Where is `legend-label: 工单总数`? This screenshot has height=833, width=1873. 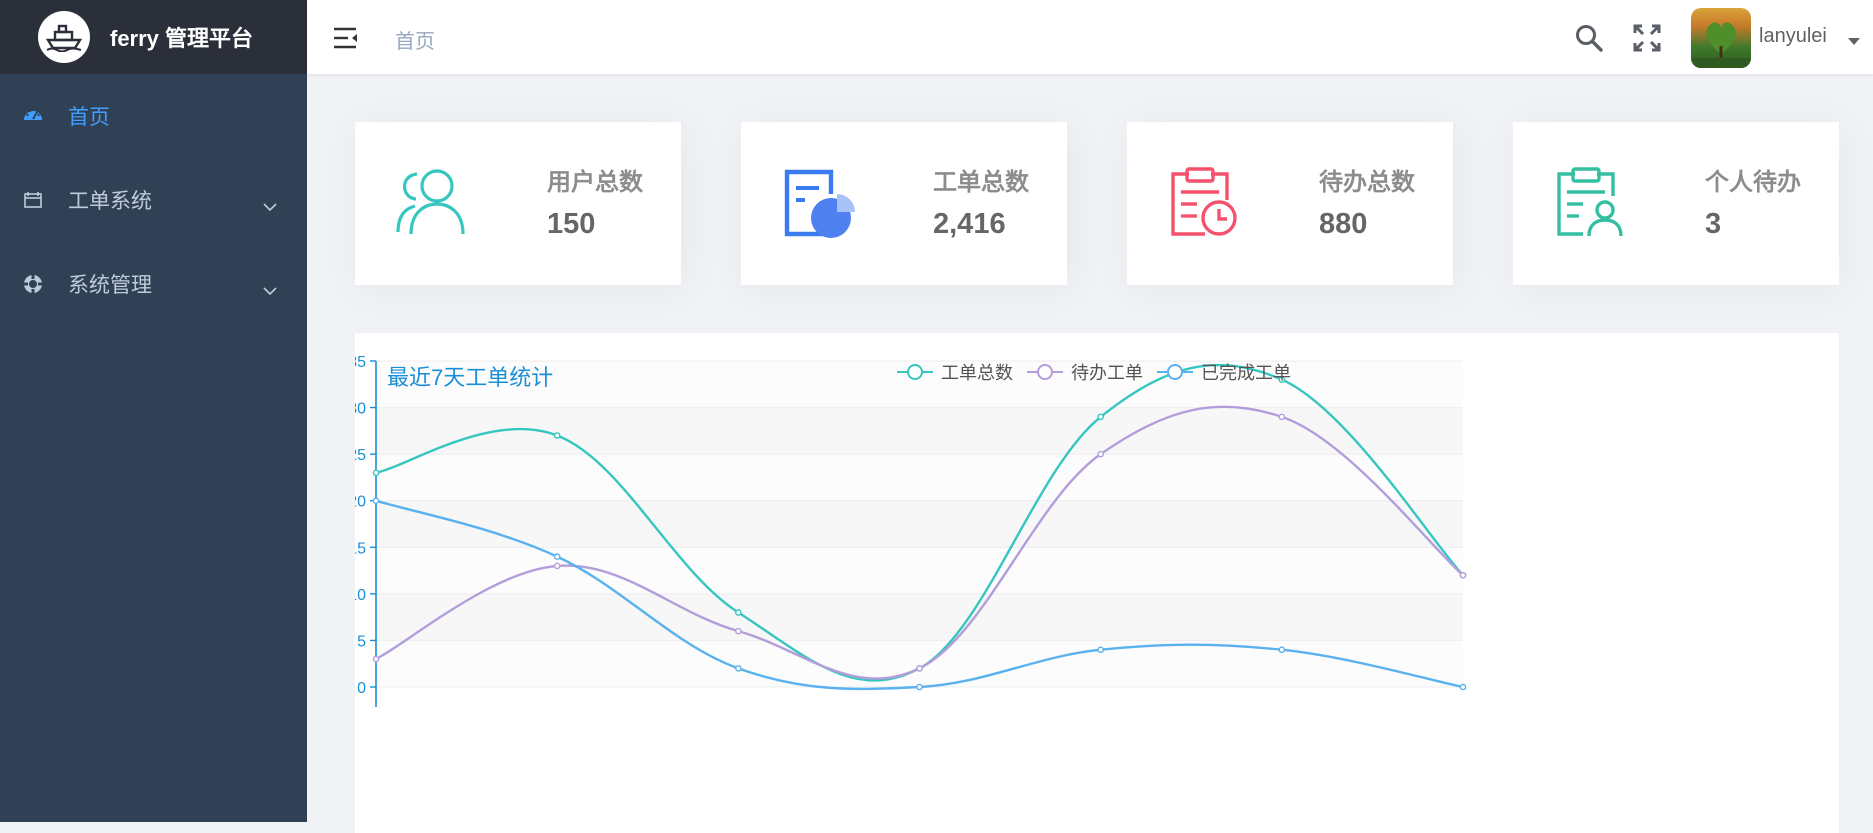 legend-label: 工单总数 is located at coordinates (977, 373).